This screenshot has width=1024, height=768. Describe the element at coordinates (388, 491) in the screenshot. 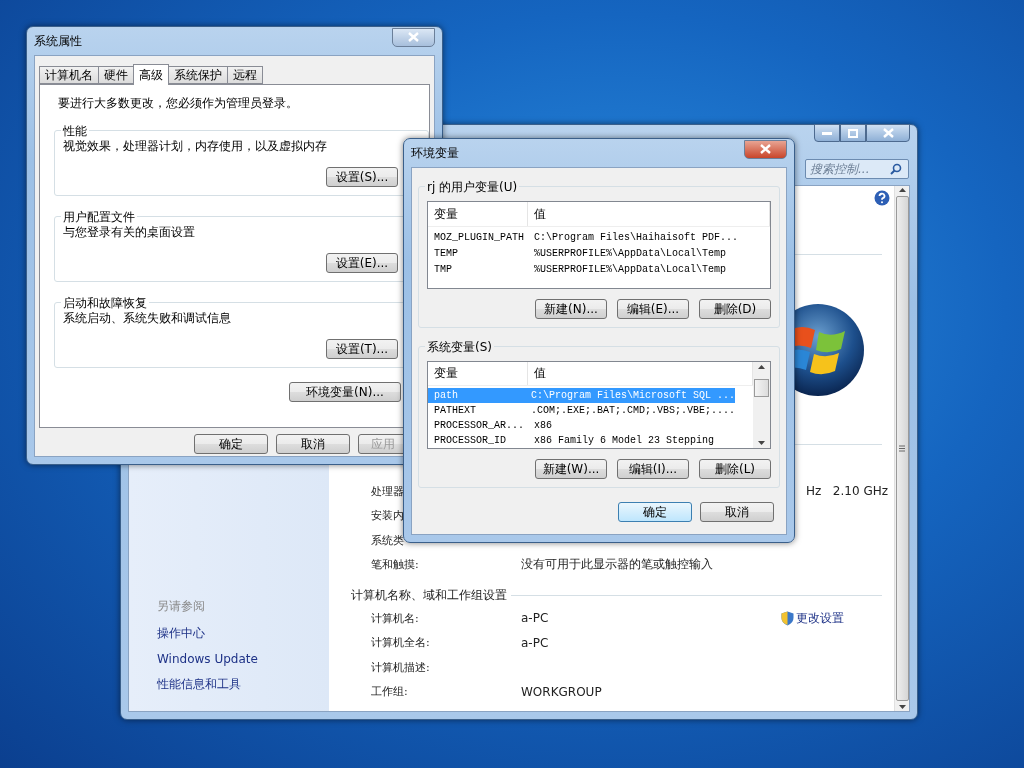

I see `property-label: 处理器` at that location.